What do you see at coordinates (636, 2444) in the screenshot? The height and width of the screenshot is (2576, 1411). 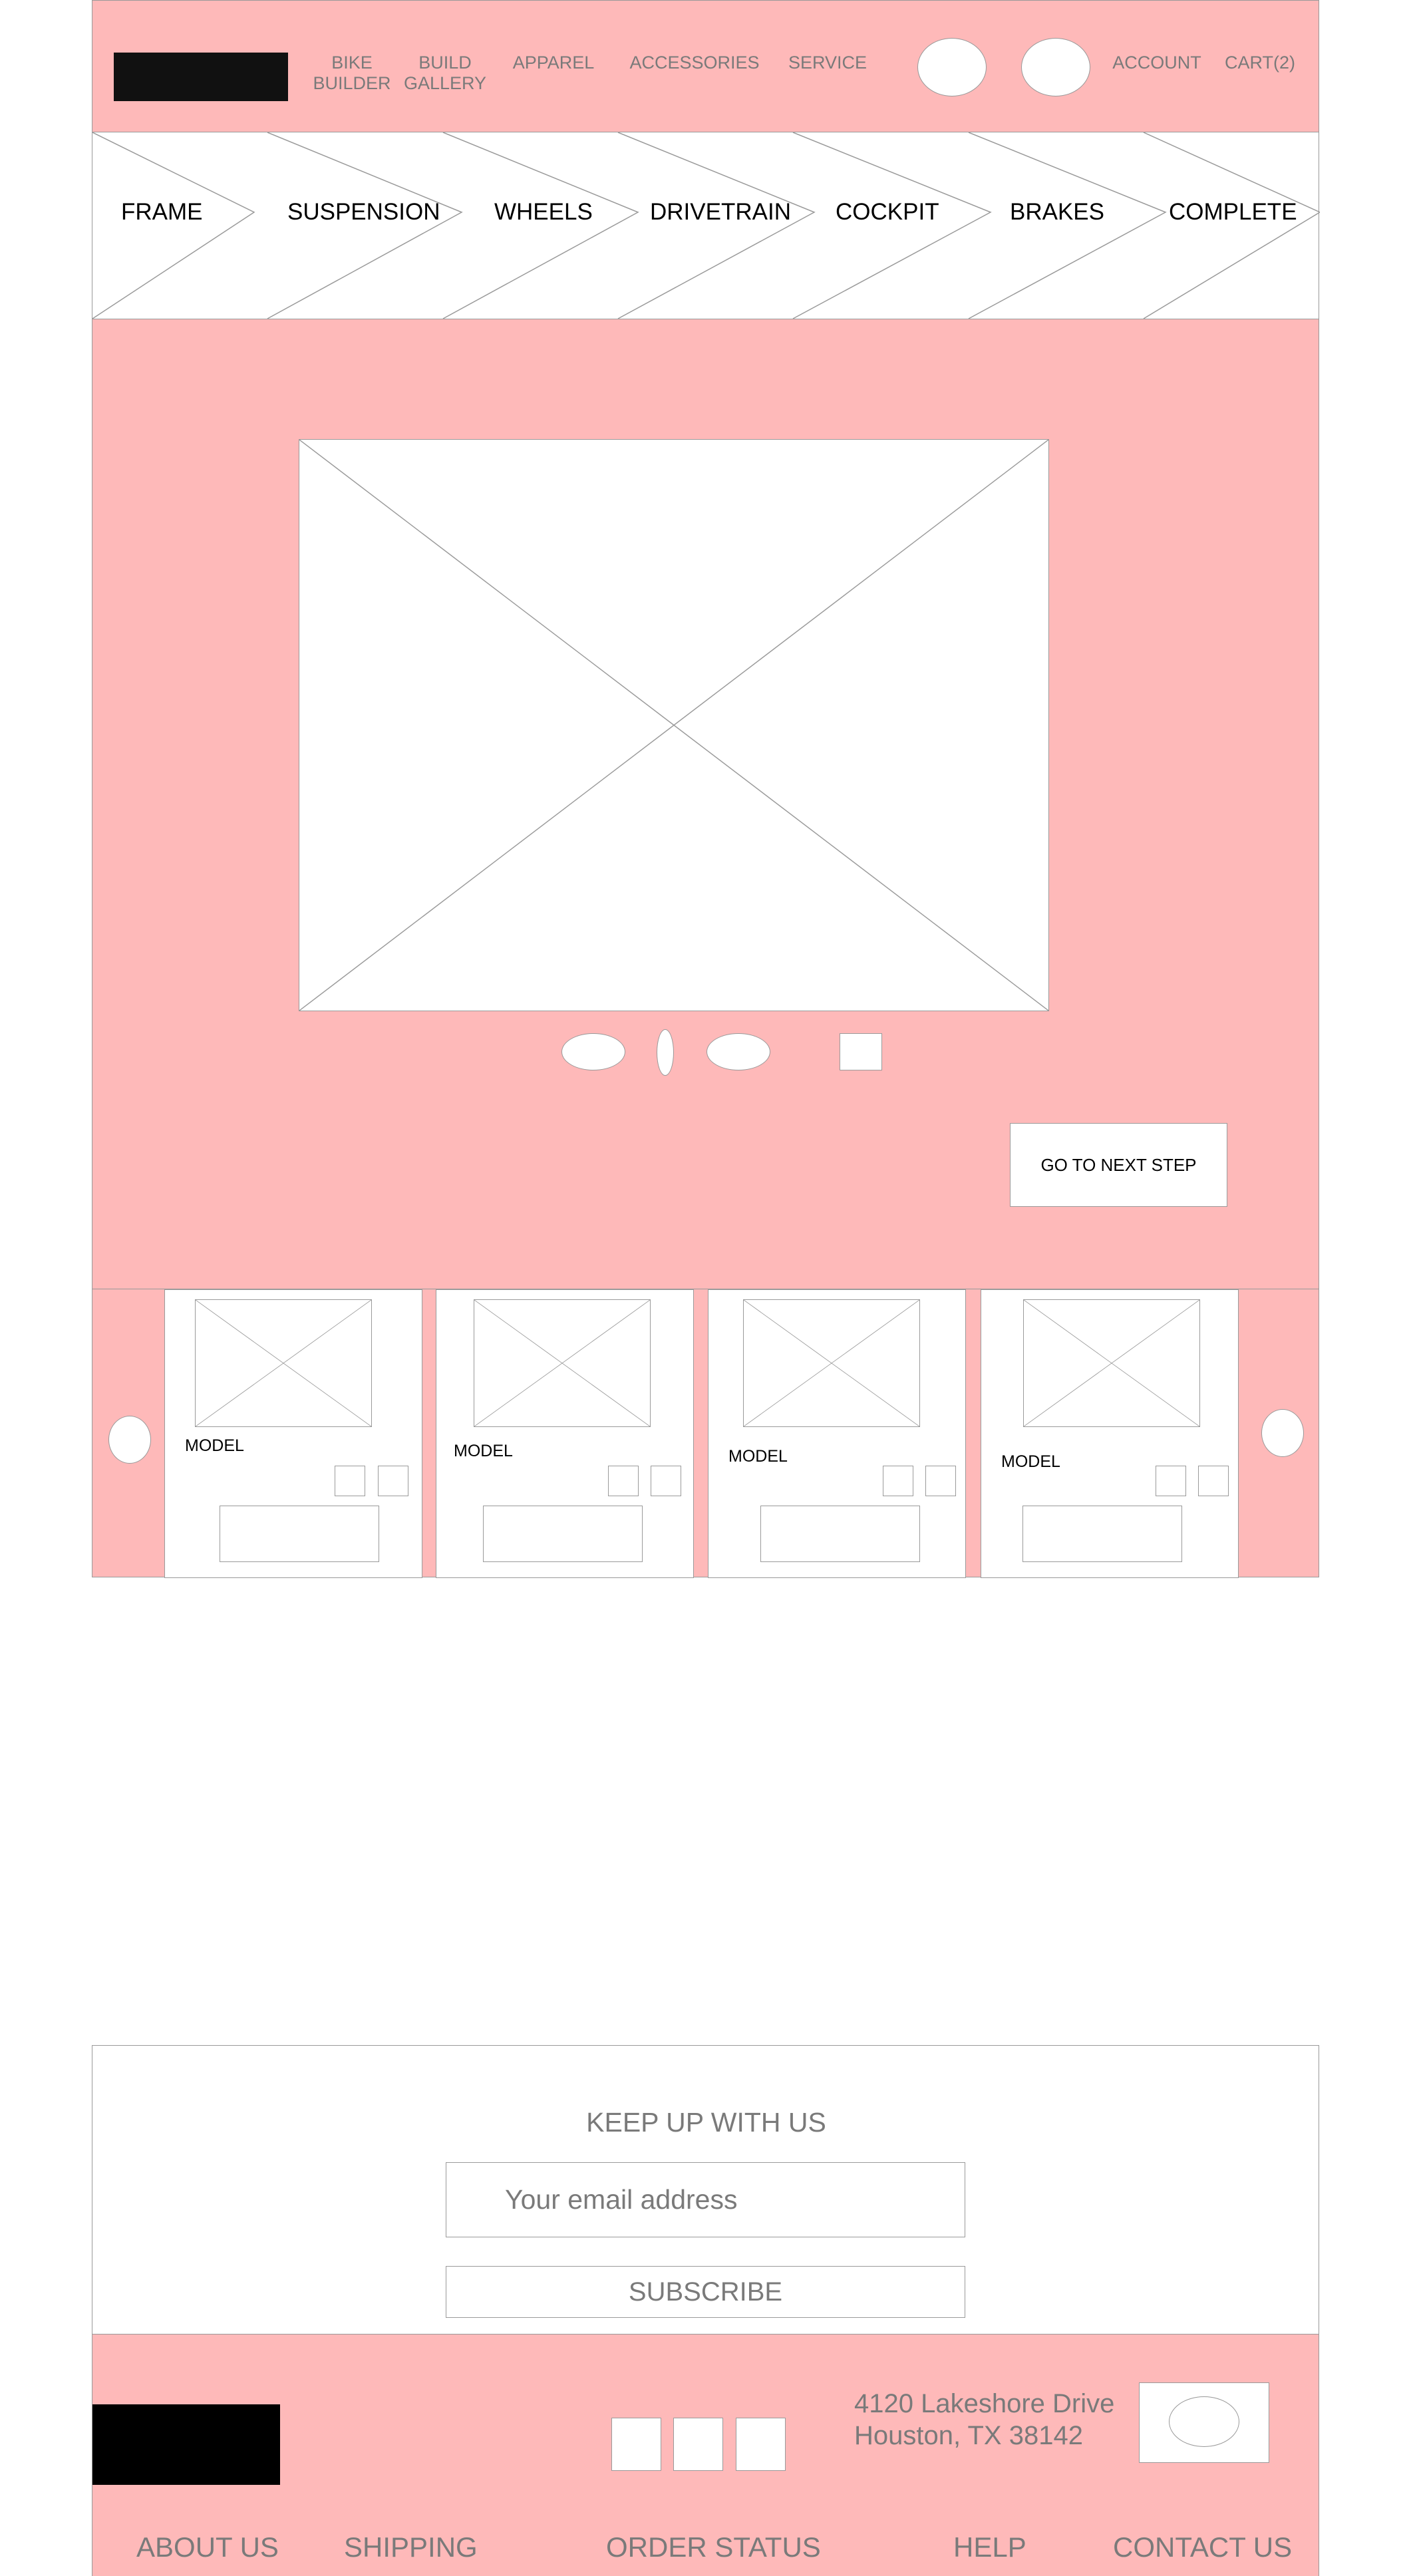 I see `social-facebook-icon` at bounding box center [636, 2444].